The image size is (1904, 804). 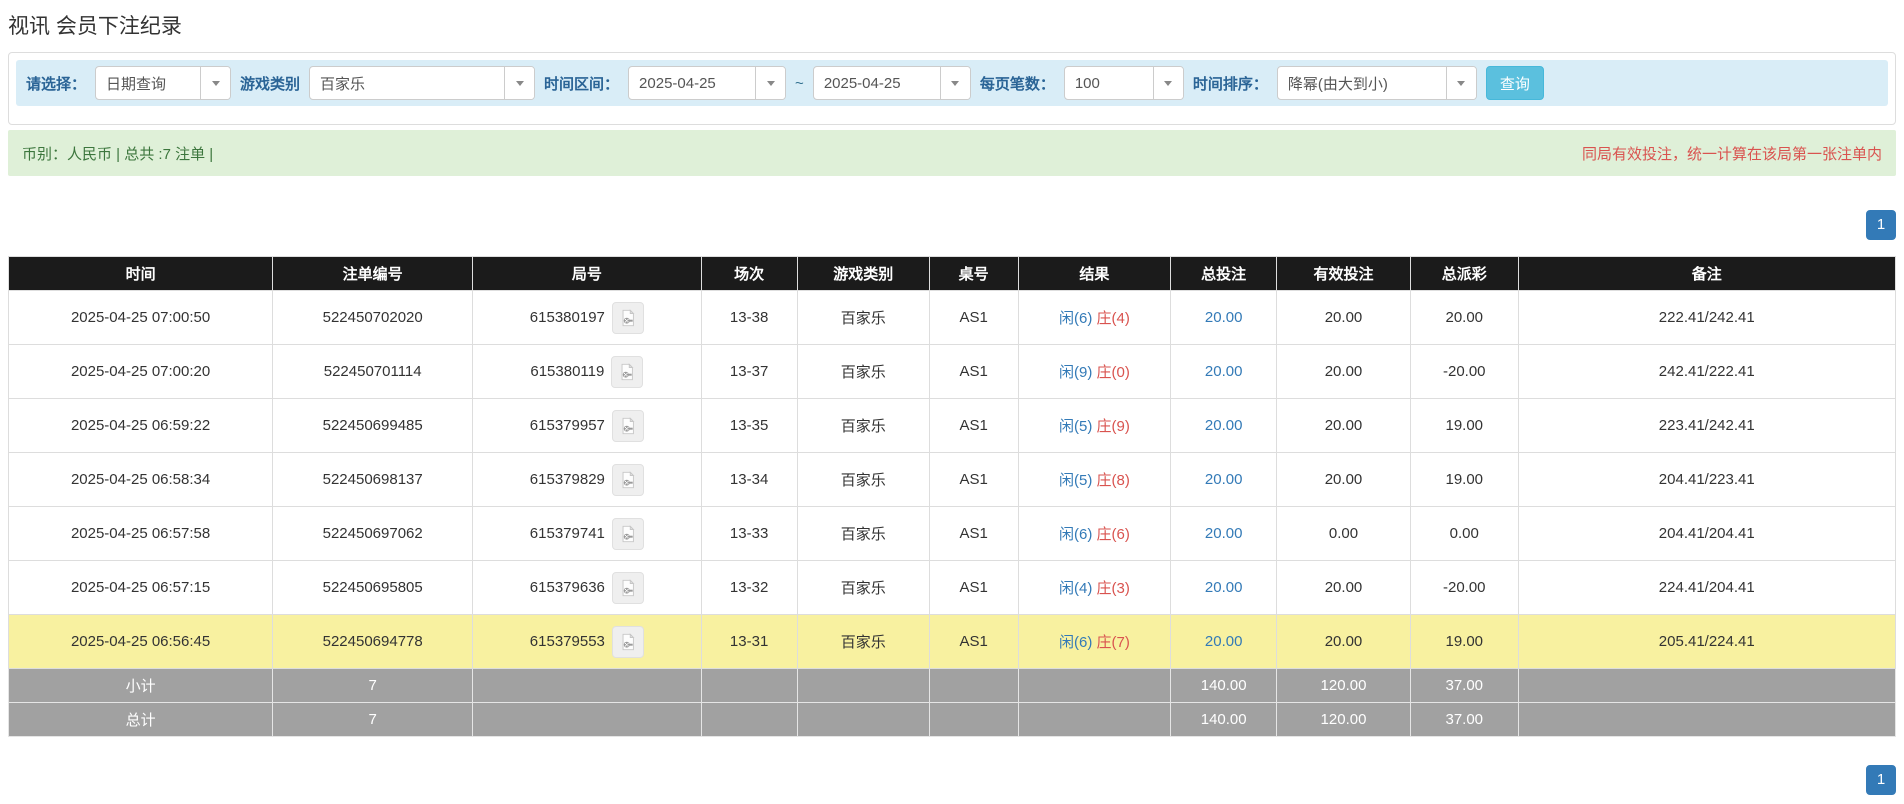 What do you see at coordinates (1113, 372) in the screenshot?
I see `result-banker: 庄(0)` at bounding box center [1113, 372].